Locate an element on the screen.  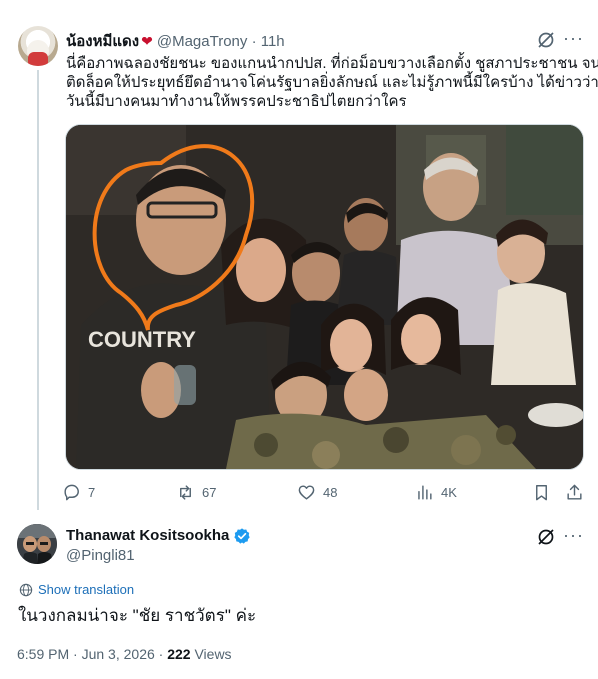
like-count: 48 is located at coordinates (330, 492).